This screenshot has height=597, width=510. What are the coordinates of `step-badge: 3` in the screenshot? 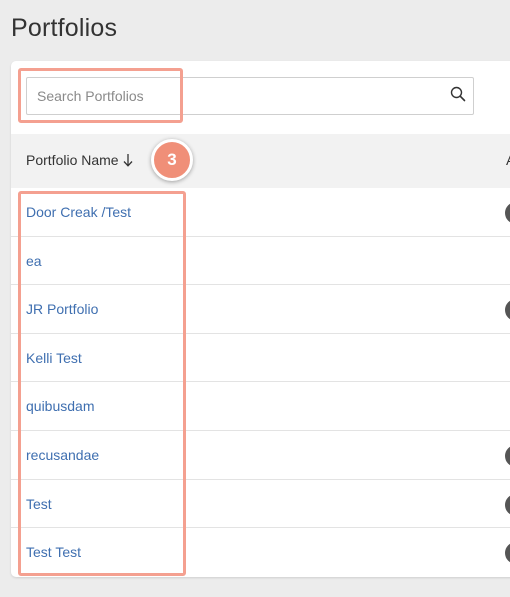 It's located at (172, 160).